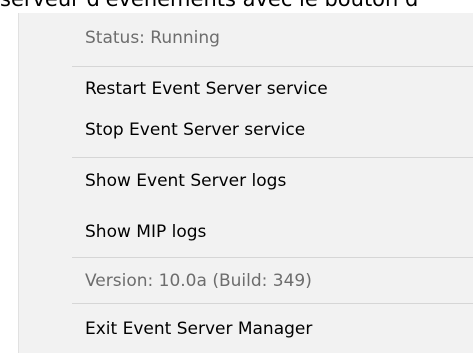  I want to click on restart-service-item: Restart Event Server service, so click(246, 89).